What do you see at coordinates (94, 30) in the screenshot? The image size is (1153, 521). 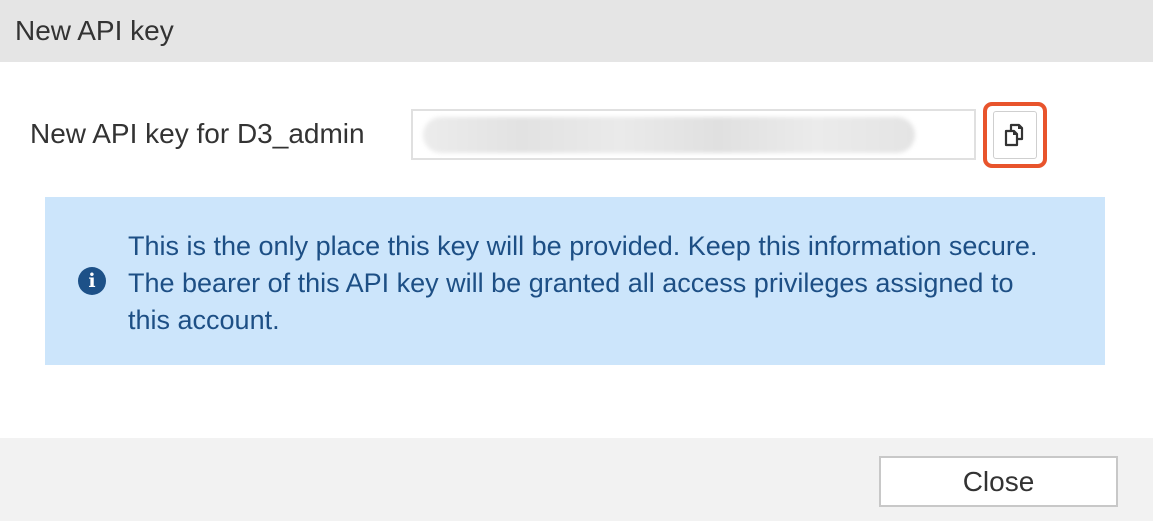 I see `dialog-title: New API key` at bounding box center [94, 30].